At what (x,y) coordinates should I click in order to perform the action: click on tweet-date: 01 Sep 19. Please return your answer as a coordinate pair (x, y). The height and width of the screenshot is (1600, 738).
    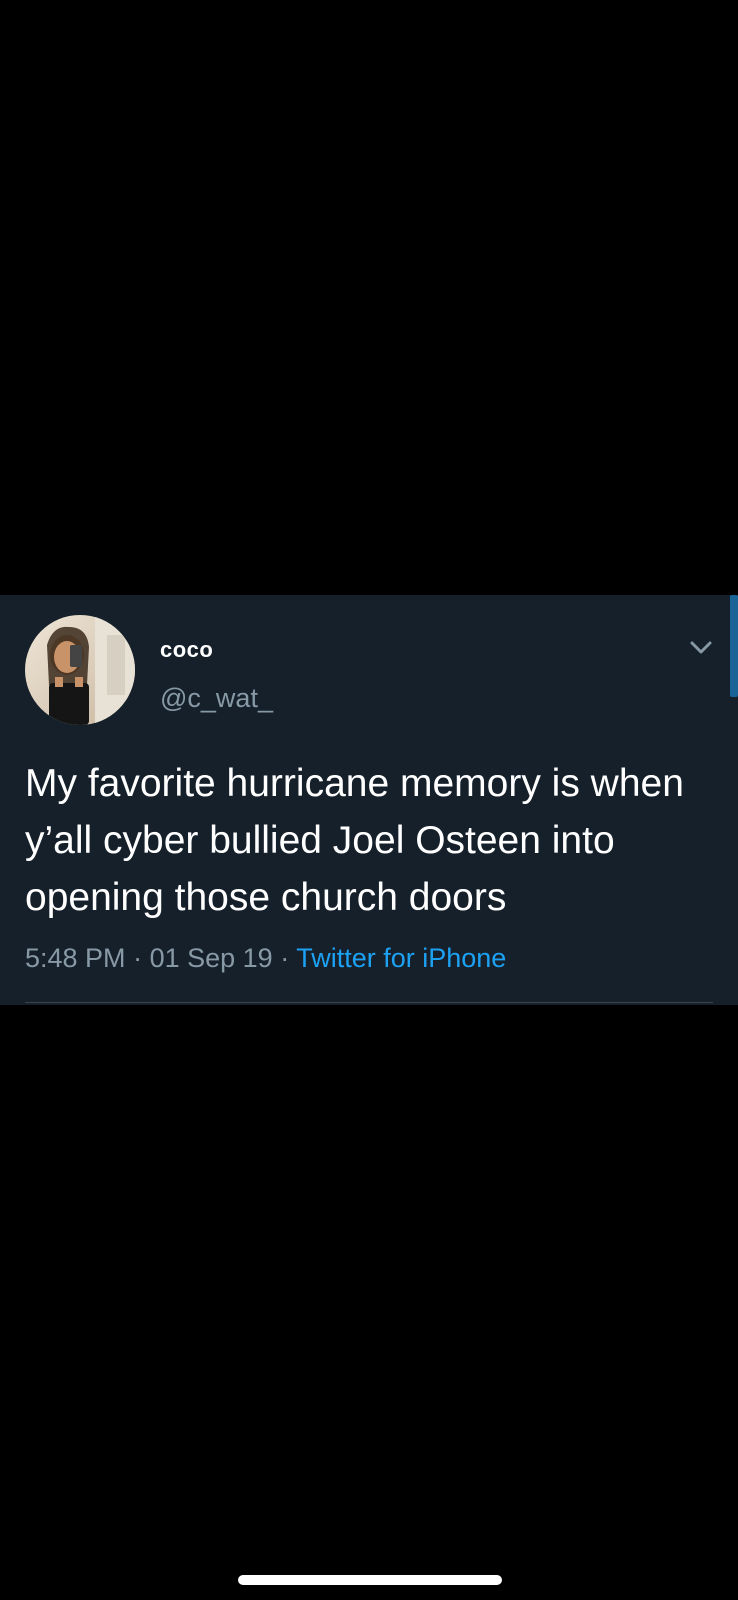
    Looking at the image, I should click on (211, 958).